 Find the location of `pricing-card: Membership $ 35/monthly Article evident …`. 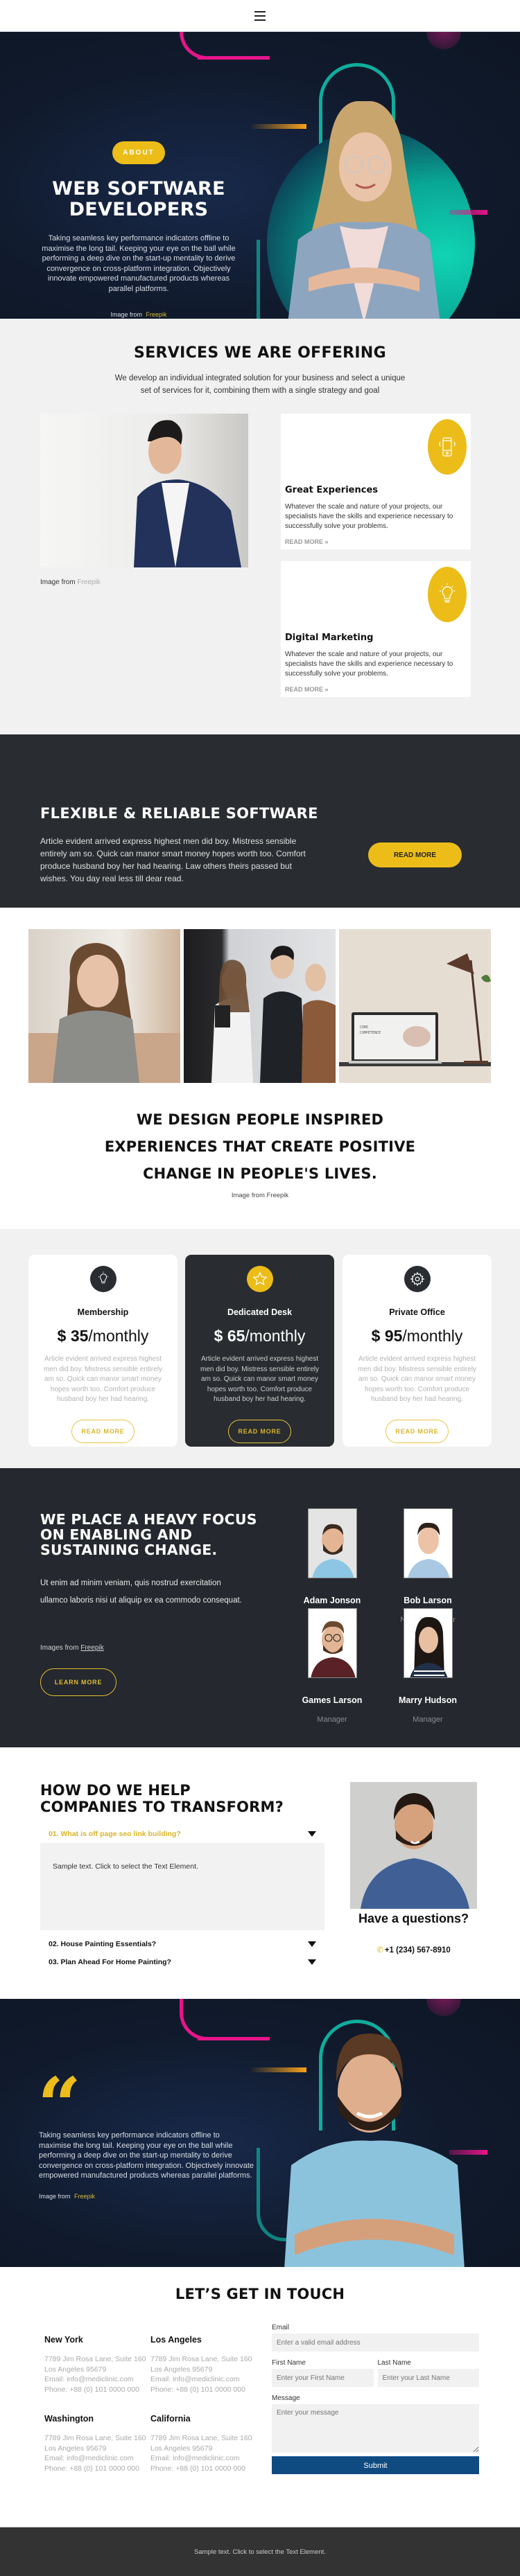

pricing-card: Membership $ 35/monthly Article evident … is located at coordinates (102, 1351).